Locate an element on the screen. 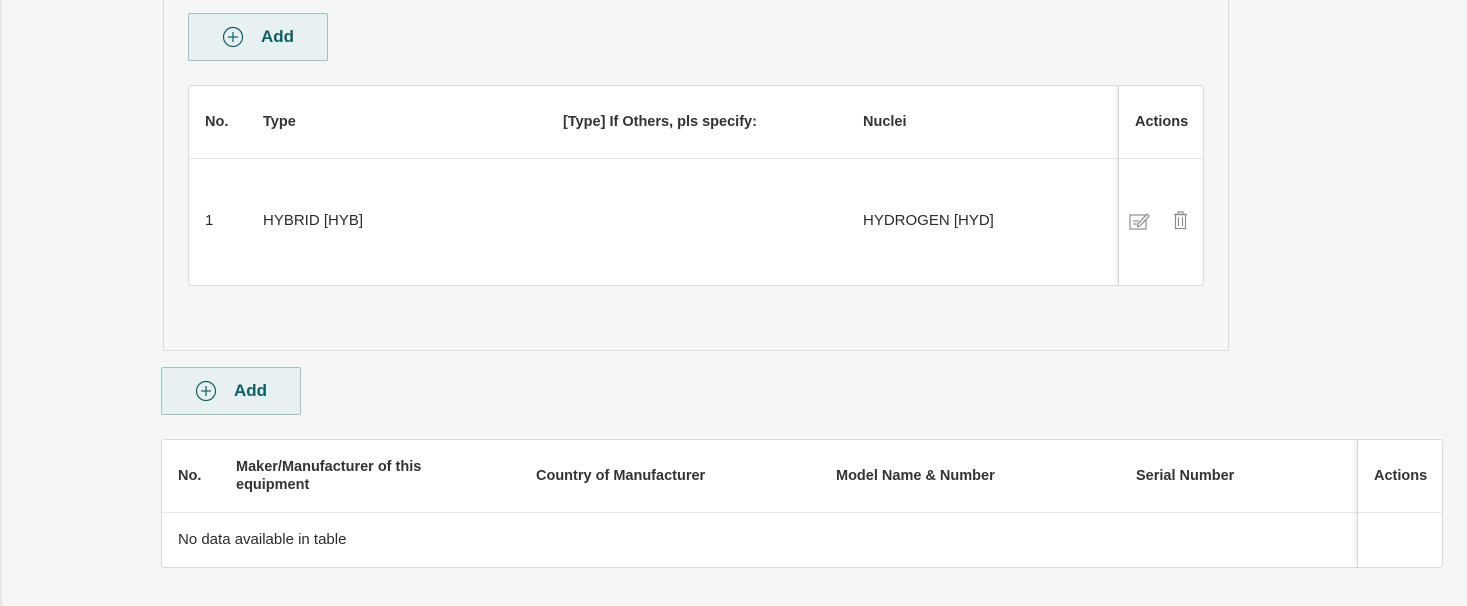  column-header-others: [Type] If Others, pls specify: is located at coordinates (660, 122).